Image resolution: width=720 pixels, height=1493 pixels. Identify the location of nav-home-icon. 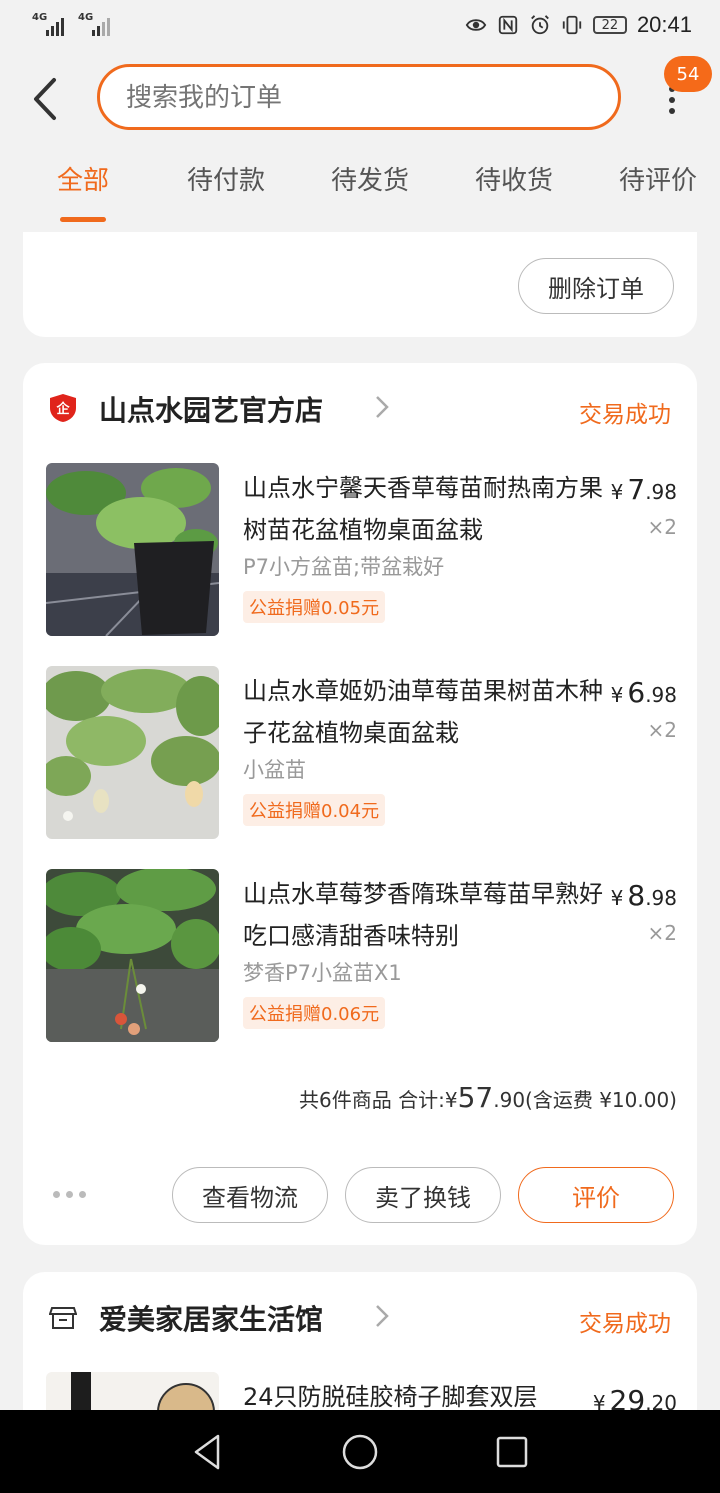
(360, 1452).